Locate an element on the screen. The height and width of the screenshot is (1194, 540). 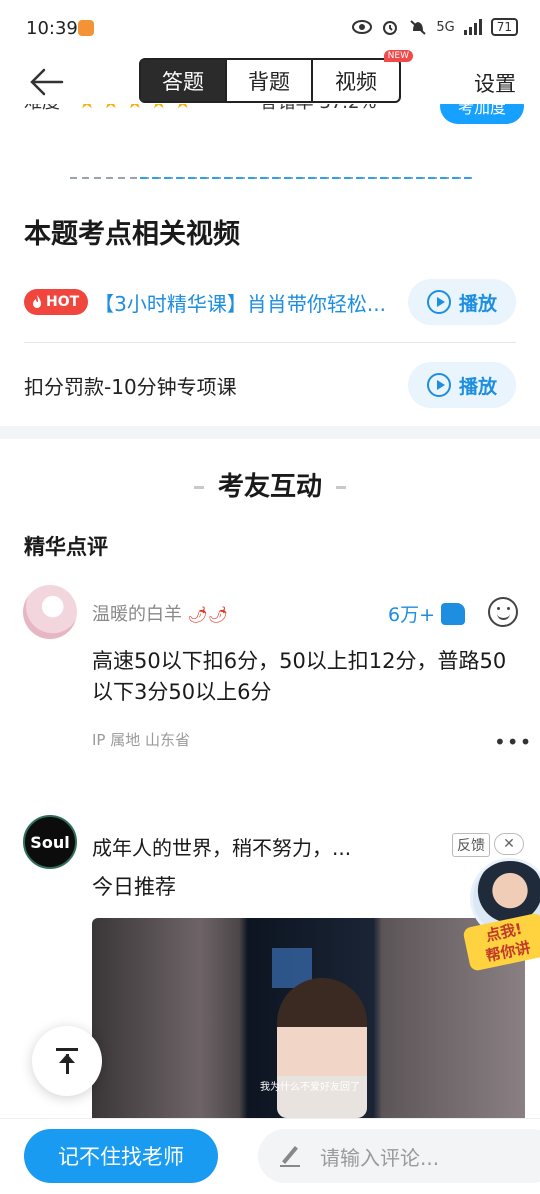
like-button: 6万+ is located at coordinates (427, 613).